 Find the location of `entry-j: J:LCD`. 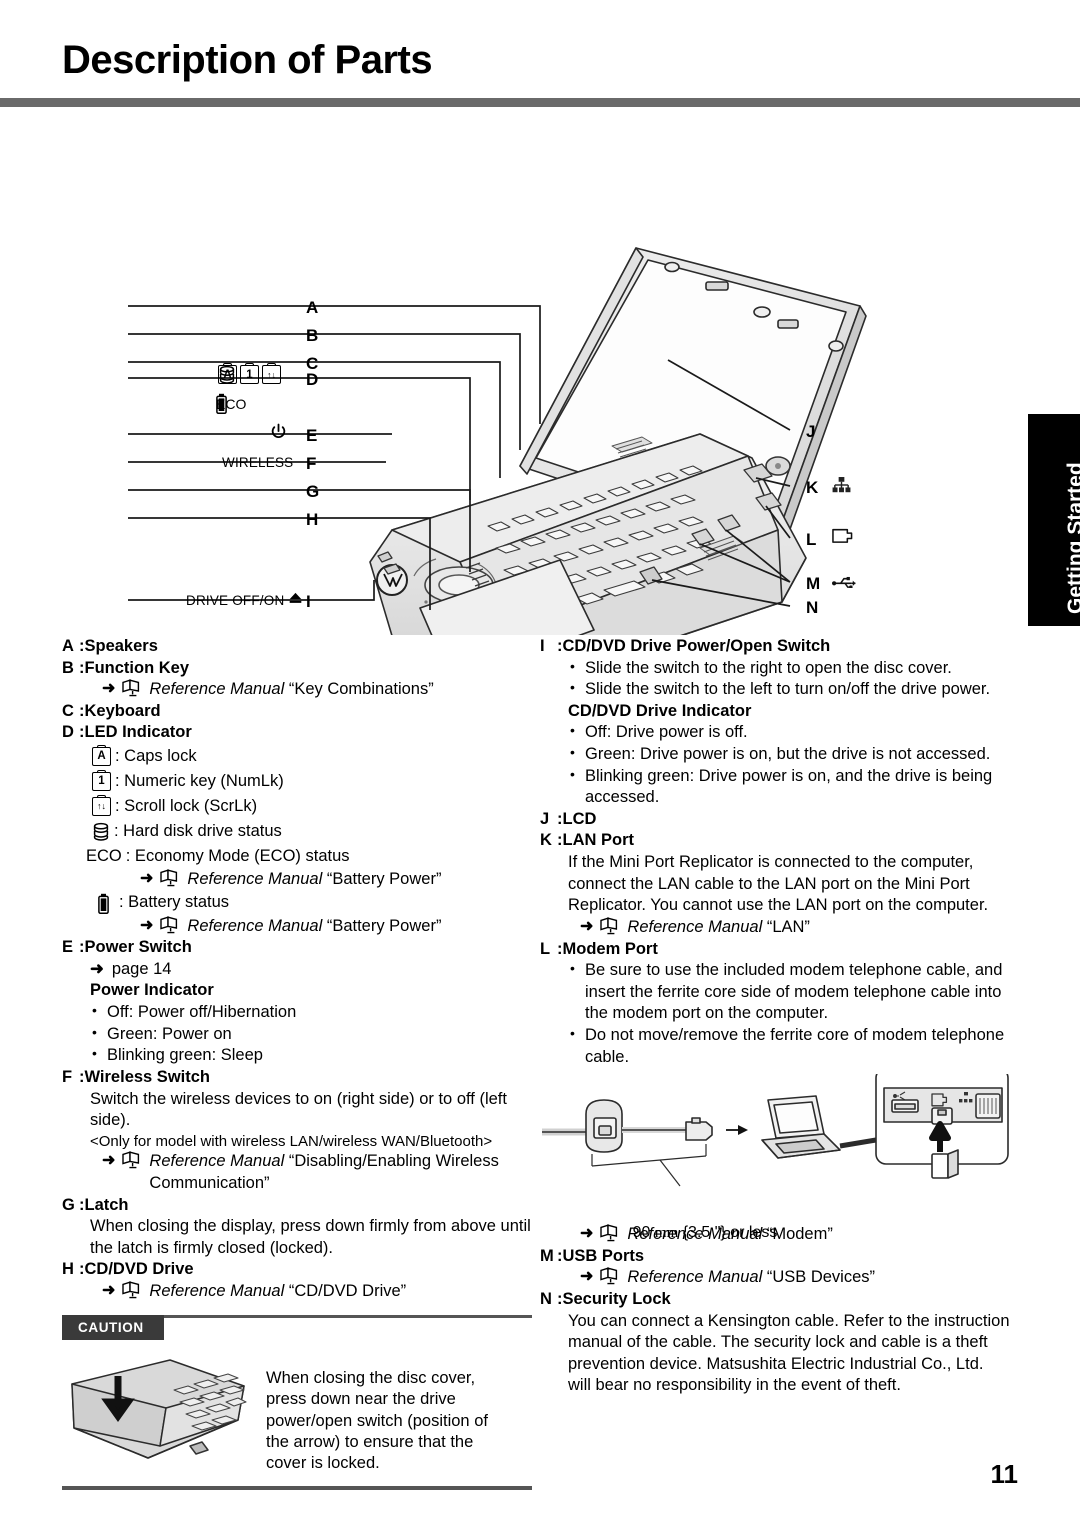

entry-j: J:LCD is located at coordinates (568, 818).